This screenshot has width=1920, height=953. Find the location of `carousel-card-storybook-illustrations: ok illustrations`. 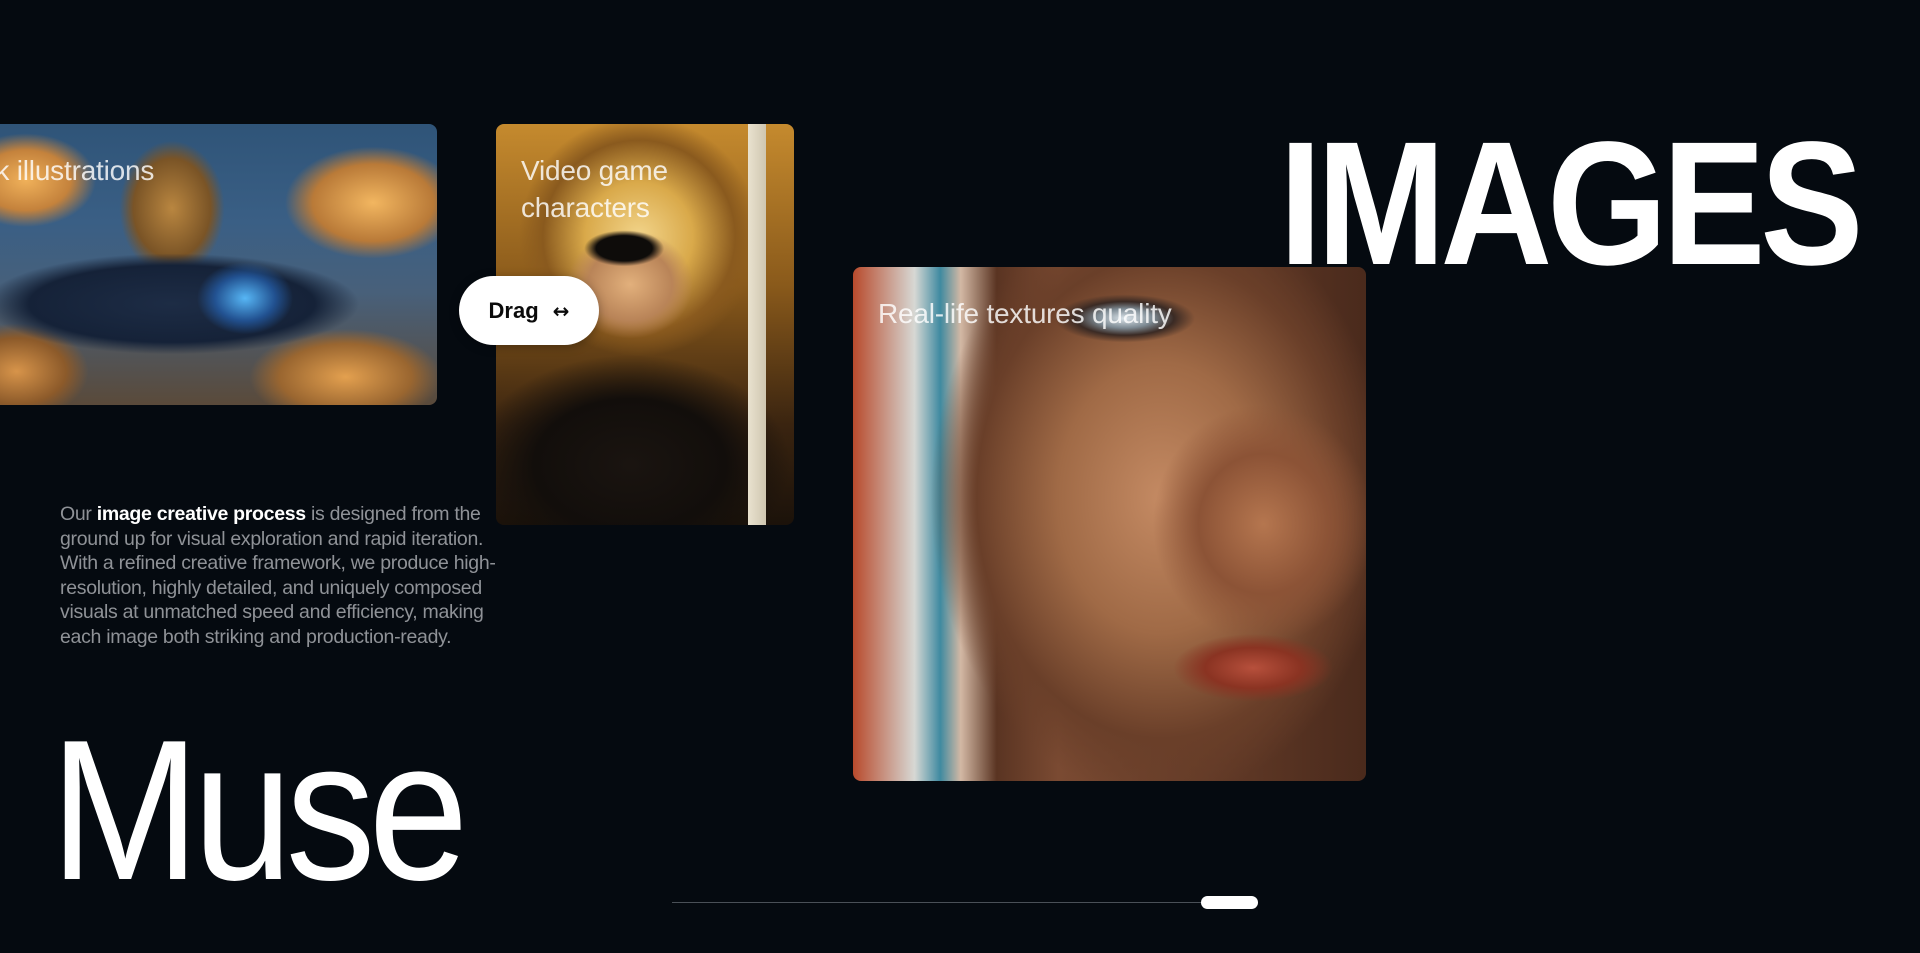

carousel-card-storybook-illustrations: ok illustrations is located at coordinates (218, 264).